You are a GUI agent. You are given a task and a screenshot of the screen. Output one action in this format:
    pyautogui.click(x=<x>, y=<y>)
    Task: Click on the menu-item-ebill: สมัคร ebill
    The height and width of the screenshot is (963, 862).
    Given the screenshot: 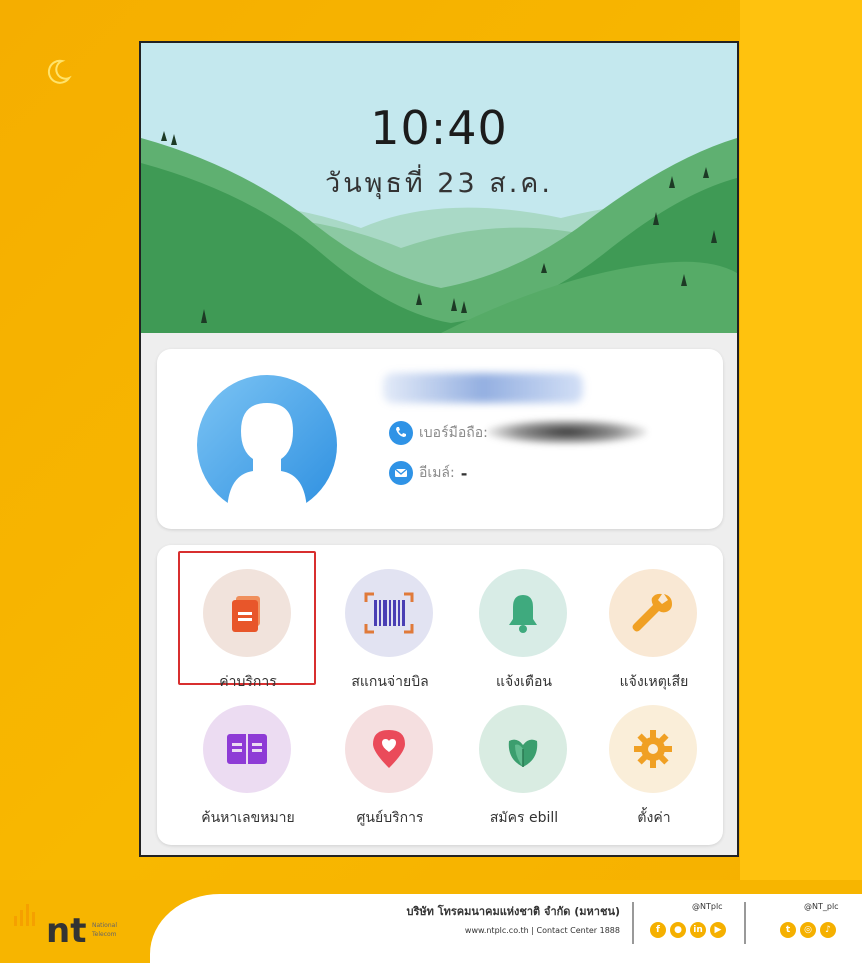 What is the action you would take?
    pyautogui.click(x=524, y=760)
    